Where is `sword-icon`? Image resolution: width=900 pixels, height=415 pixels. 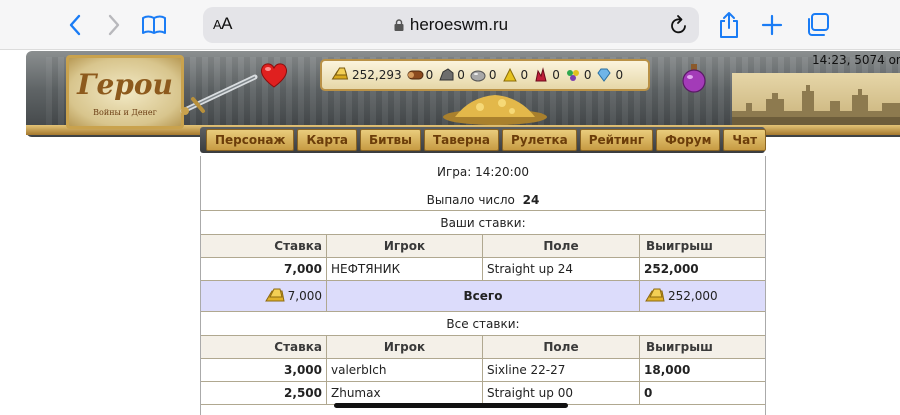
sword-icon is located at coordinates (219, 94).